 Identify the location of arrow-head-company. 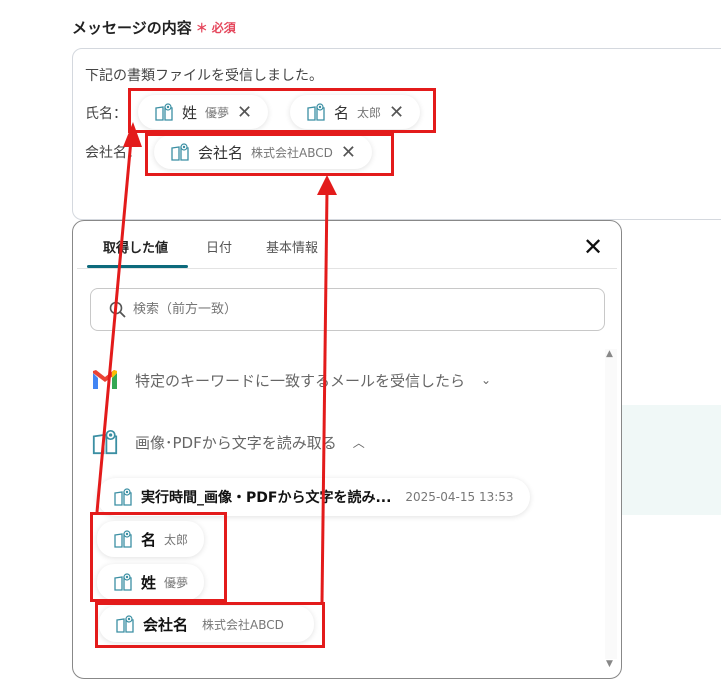
(327, 185).